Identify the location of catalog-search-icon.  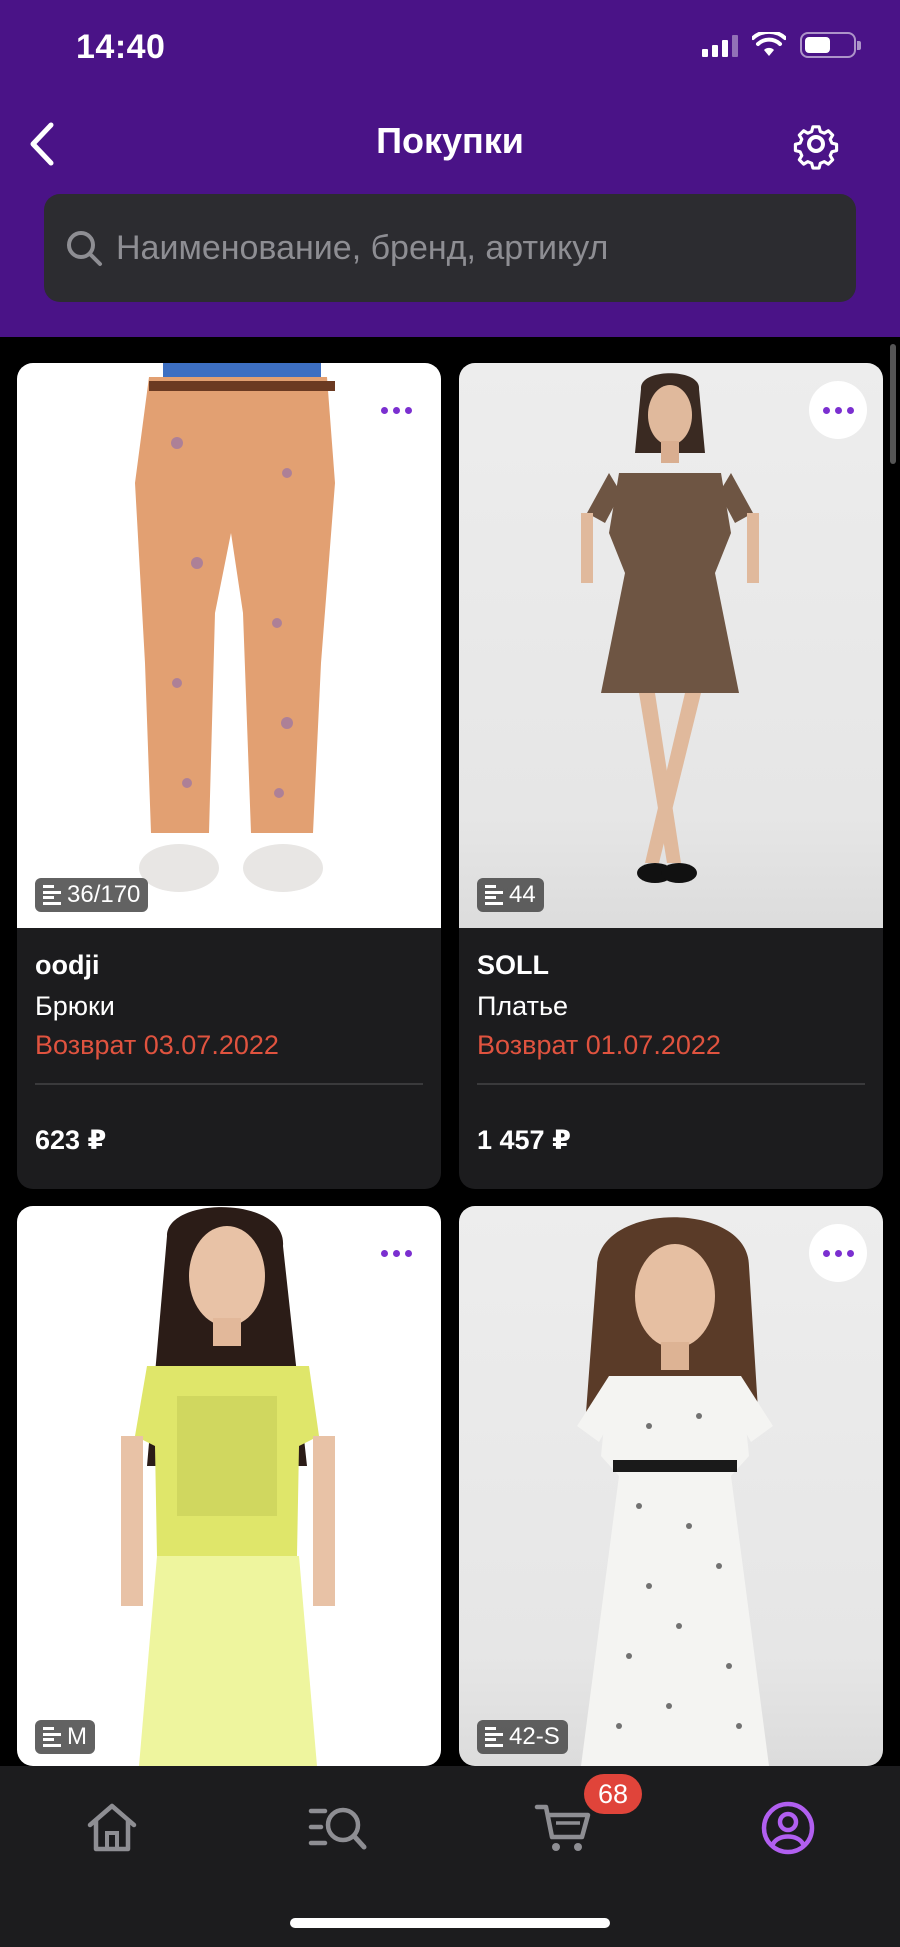
(337, 1828).